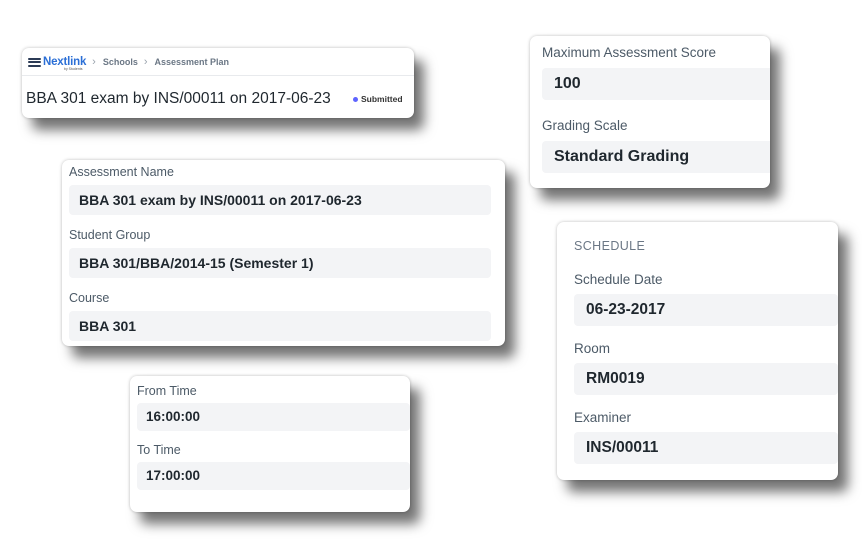  What do you see at coordinates (610, 246) in the screenshot?
I see `schedule-section-title: SCHEDULE` at bounding box center [610, 246].